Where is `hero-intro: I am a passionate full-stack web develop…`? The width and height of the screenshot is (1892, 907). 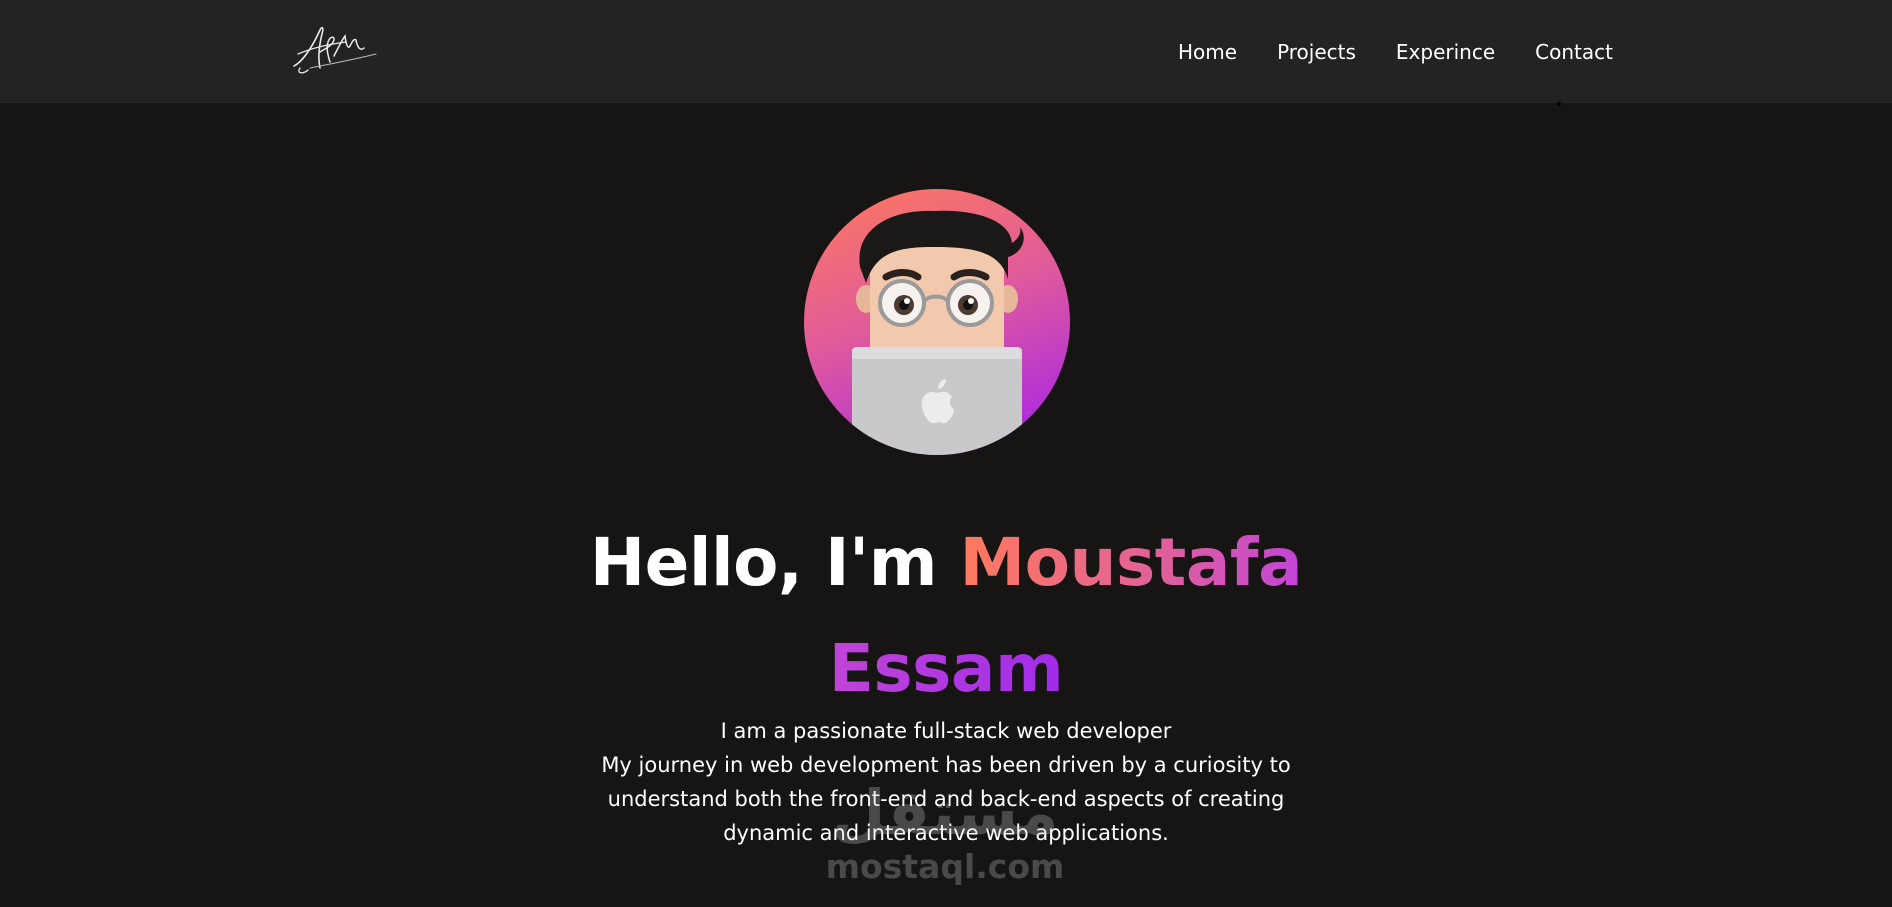
hero-intro: I am a passionate full-stack web develop… is located at coordinates (946, 782).